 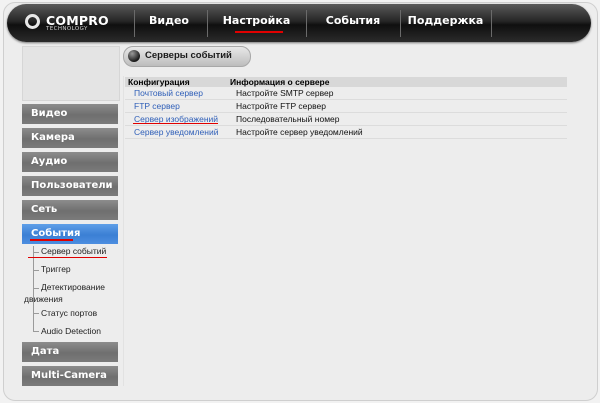 What do you see at coordinates (32, 21) in the screenshot?
I see `logo-ring-icon` at bounding box center [32, 21].